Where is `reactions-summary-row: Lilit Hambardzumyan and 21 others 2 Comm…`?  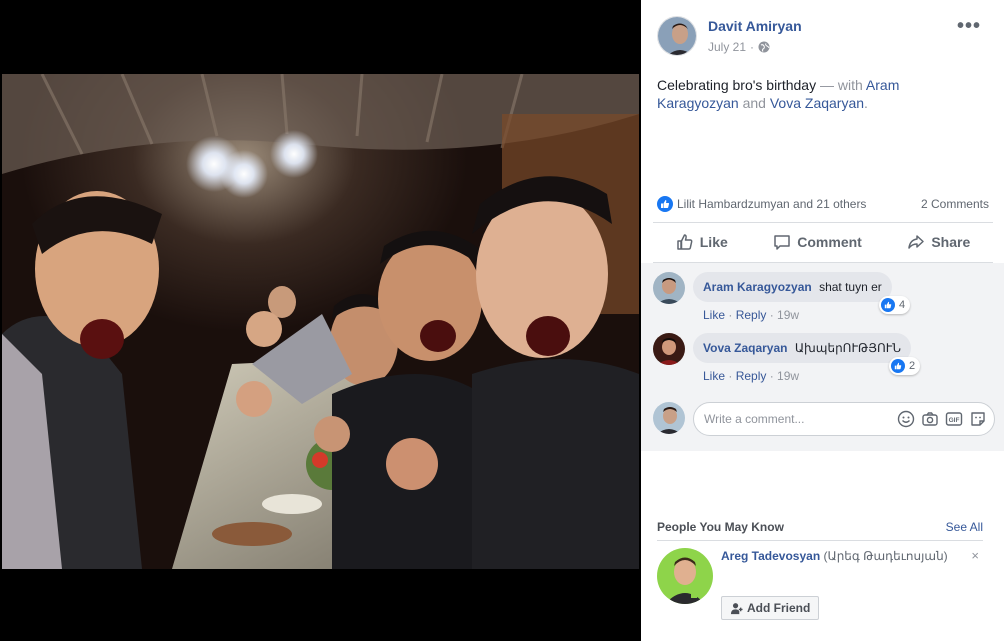 reactions-summary-row: Lilit Hambardzumyan and 21 others 2 Comm… is located at coordinates (823, 204).